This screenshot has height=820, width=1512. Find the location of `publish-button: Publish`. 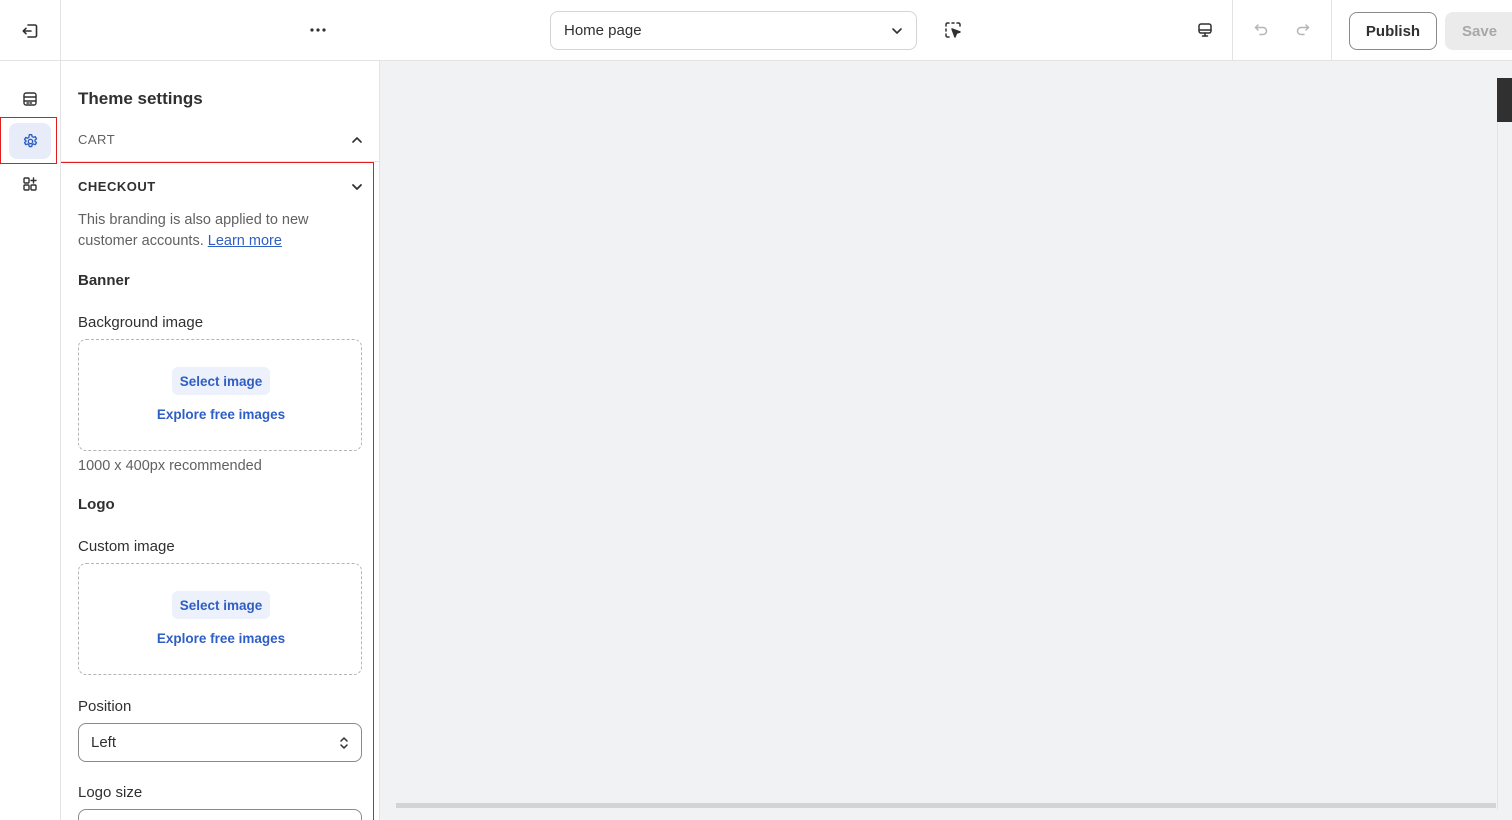

publish-button: Publish is located at coordinates (1393, 31).